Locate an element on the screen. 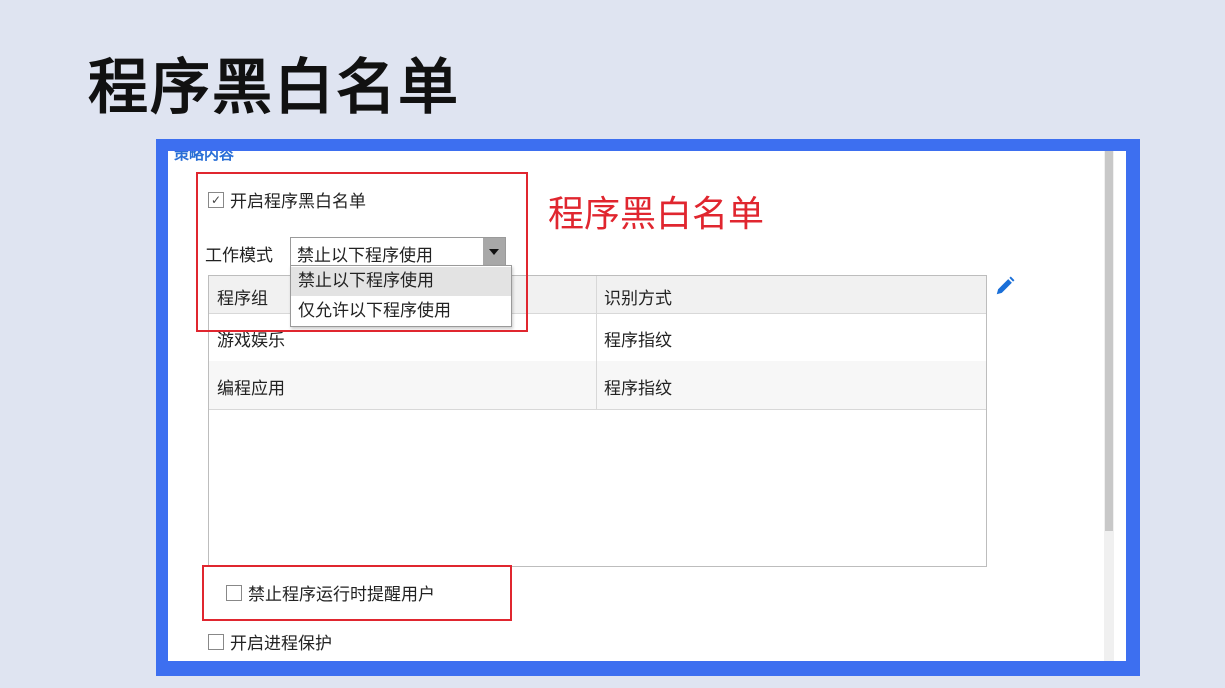 The width and height of the screenshot is (1225, 688). scrollbar-thumb is located at coordinates (1109, 341).